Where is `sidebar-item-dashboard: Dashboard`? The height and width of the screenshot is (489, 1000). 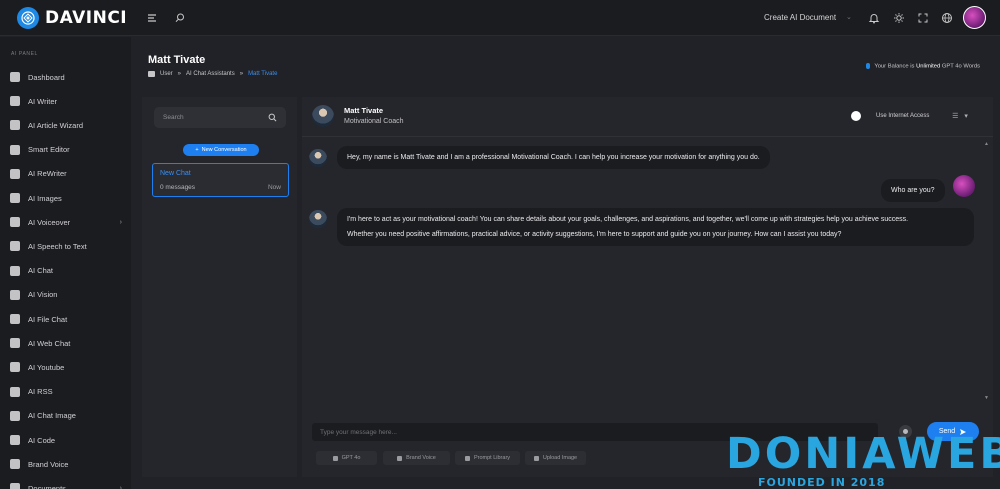 sidebar-item-dashboard: Dashboard is located at coordinates (66, 77).